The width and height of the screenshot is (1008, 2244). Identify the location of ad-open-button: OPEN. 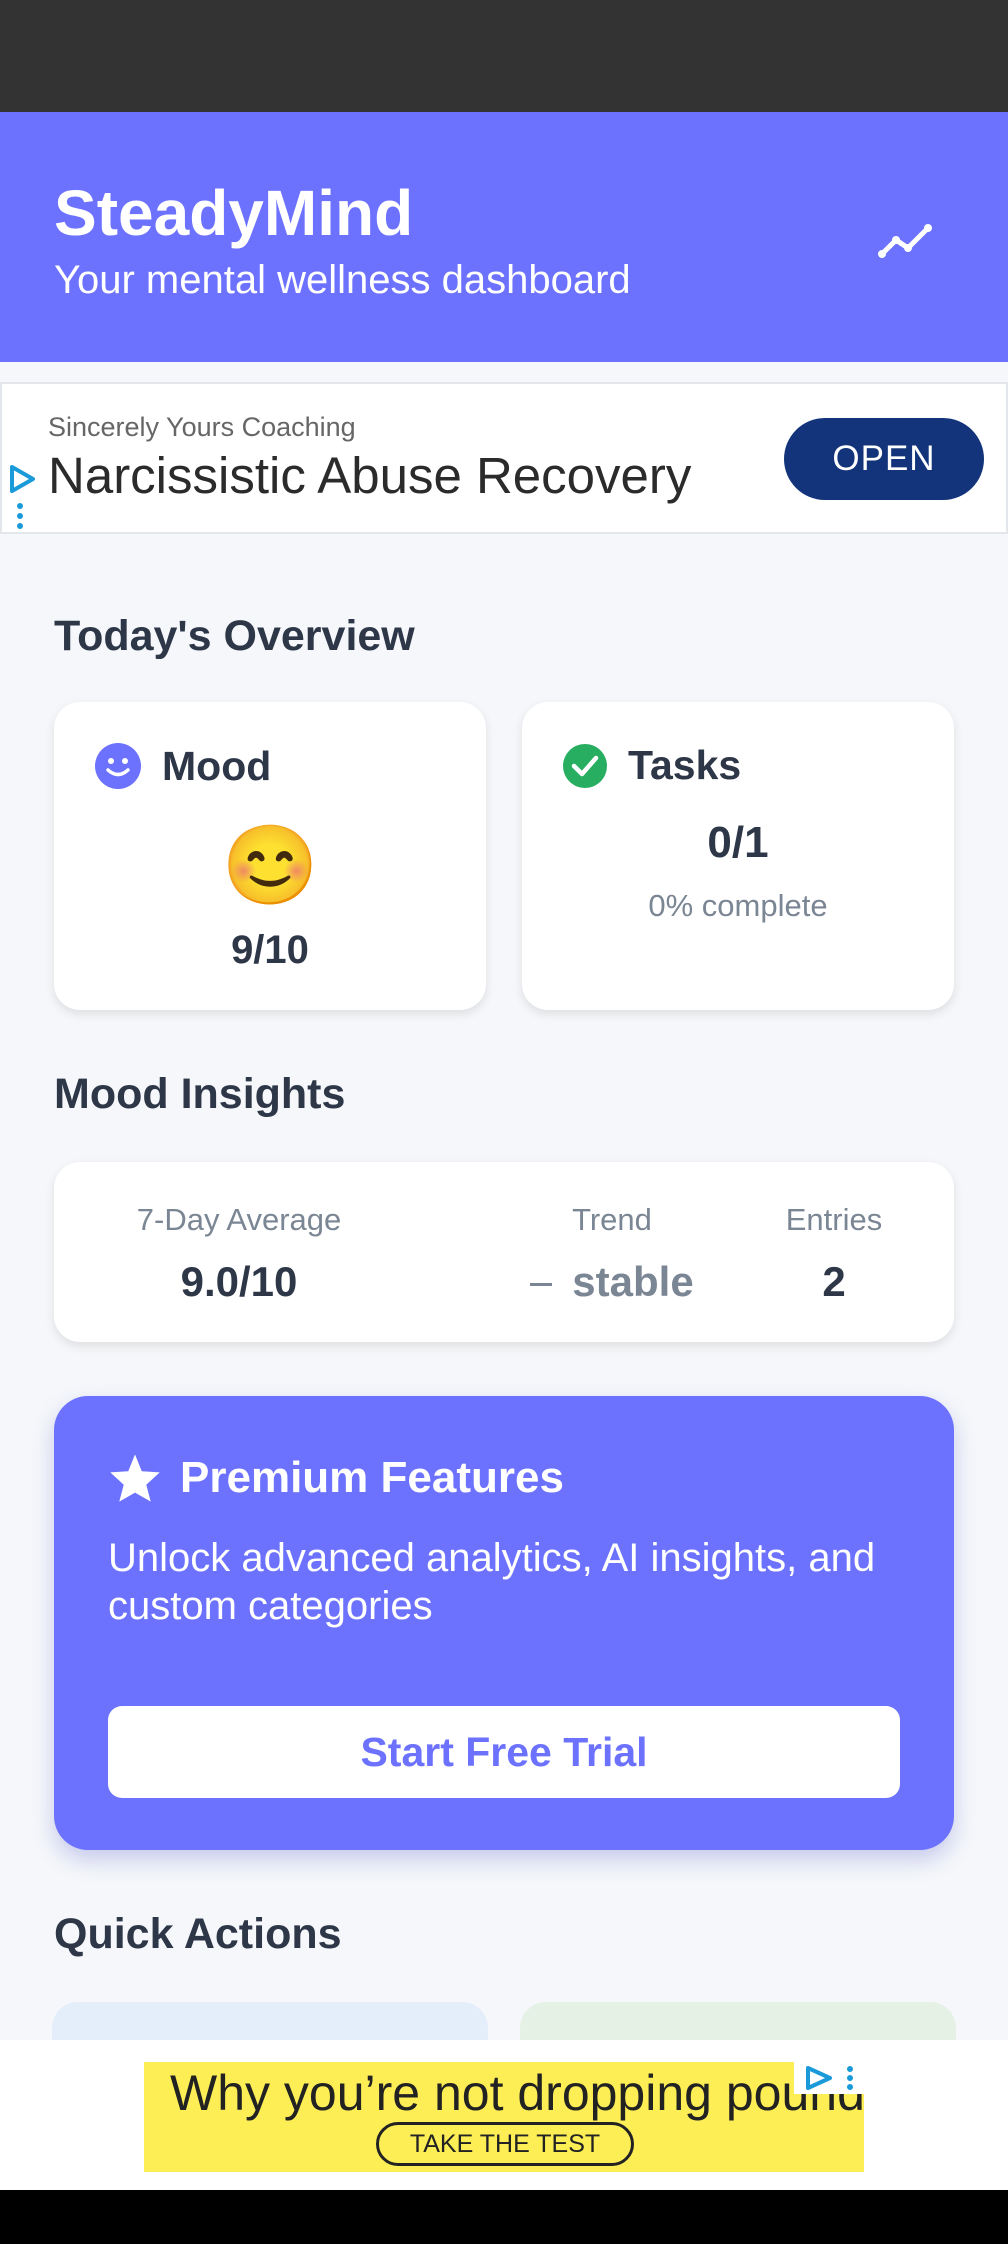
(884, 459).